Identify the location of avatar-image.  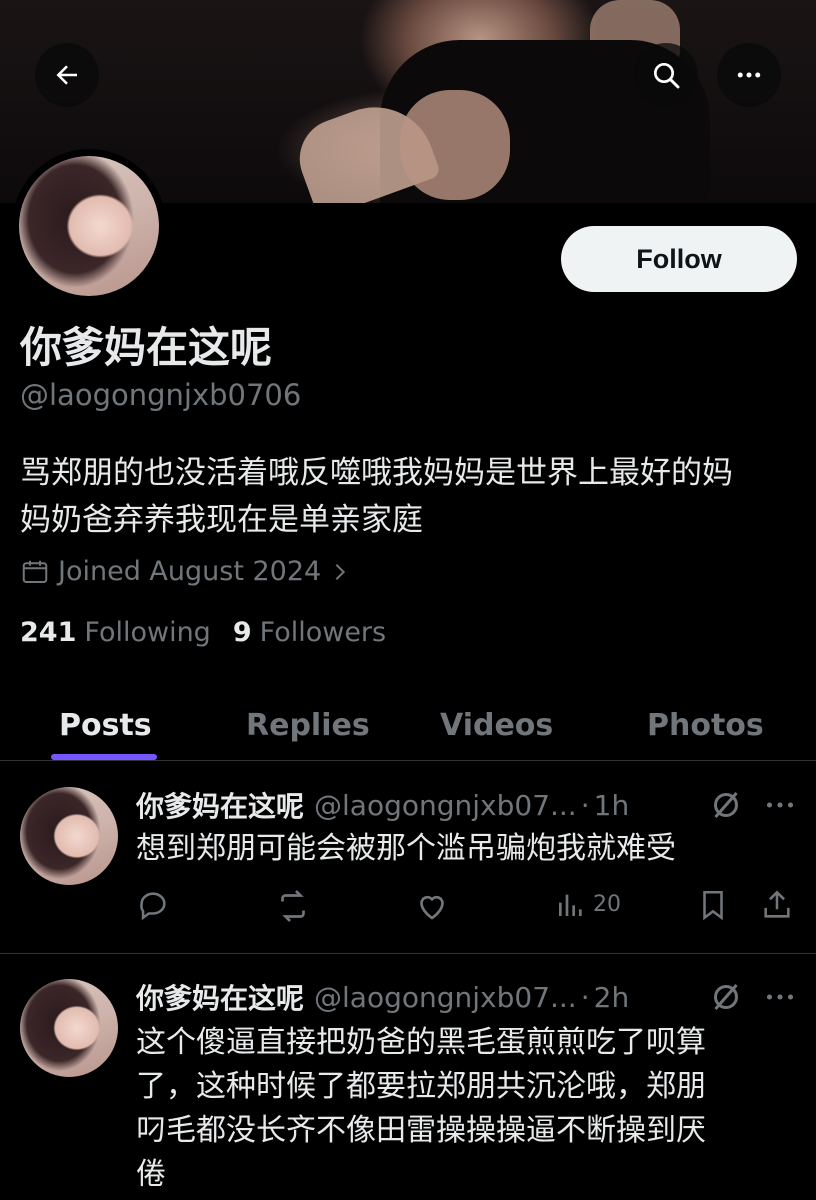
(89, 226).